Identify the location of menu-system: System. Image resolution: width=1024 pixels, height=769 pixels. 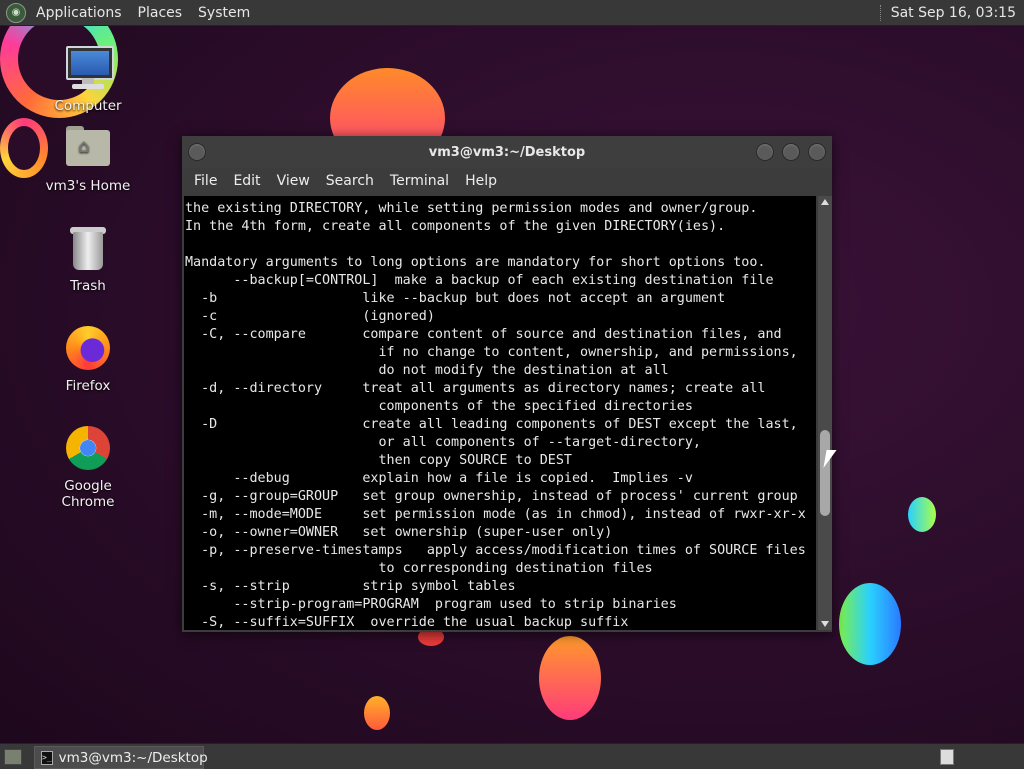
(224, 13).